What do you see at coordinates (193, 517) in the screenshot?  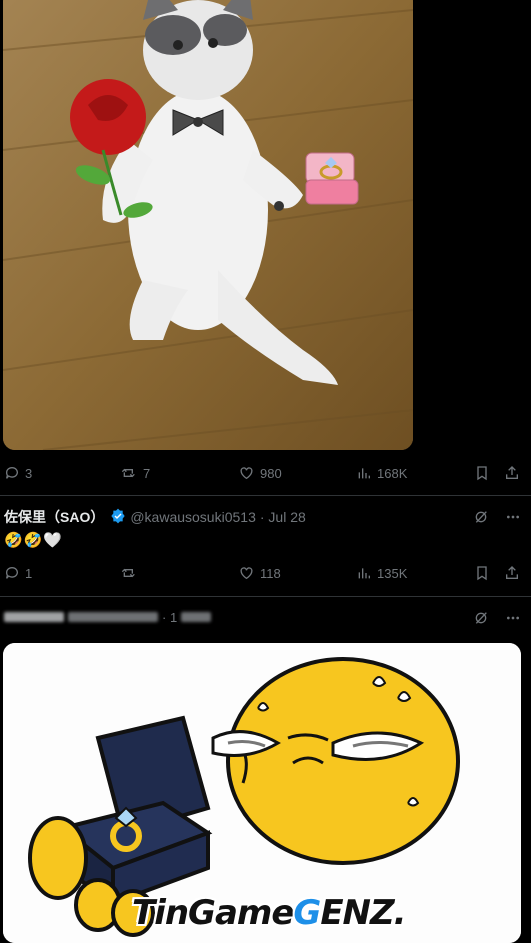 I see `author-handle: @kawausosuki0513` at bounding box center [193, 517].